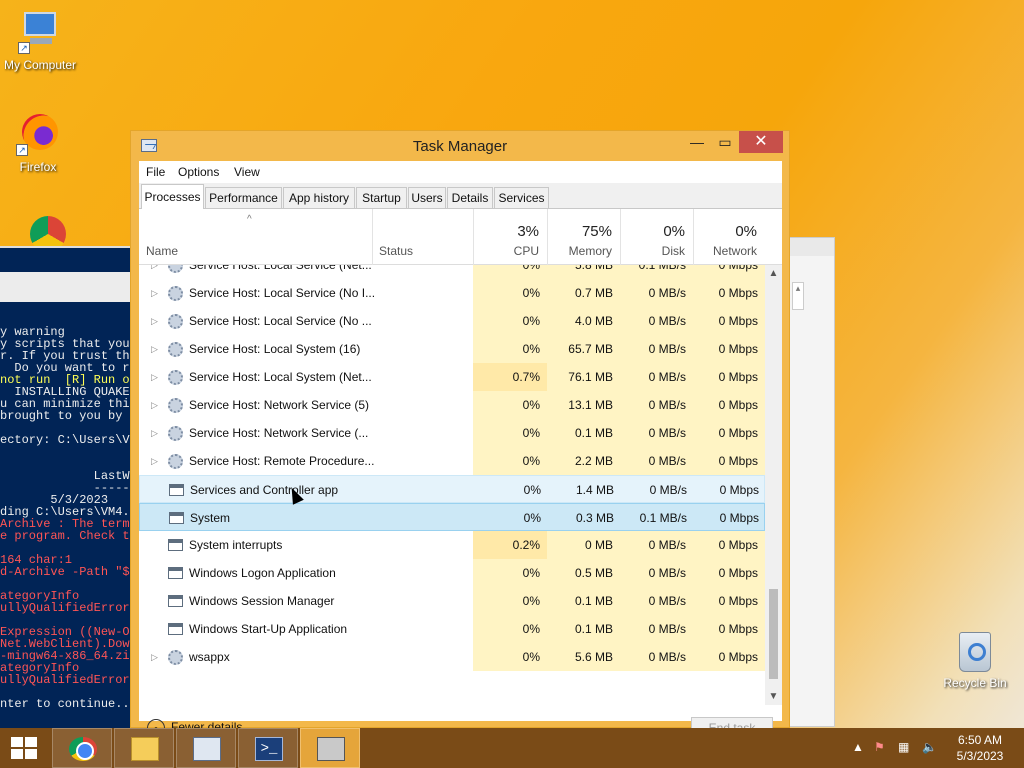 The width and height of the screenshot is (1024, 768). What do you see at coordinates (470, 198) in the screenshot?
I see `tab-details: Details` at bounding box center [470, 198].